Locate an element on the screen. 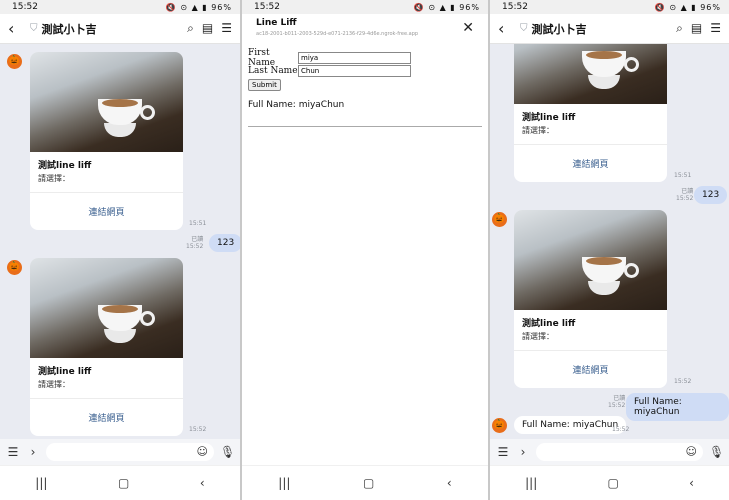  first-name-input is located at coordinates (354, 57).